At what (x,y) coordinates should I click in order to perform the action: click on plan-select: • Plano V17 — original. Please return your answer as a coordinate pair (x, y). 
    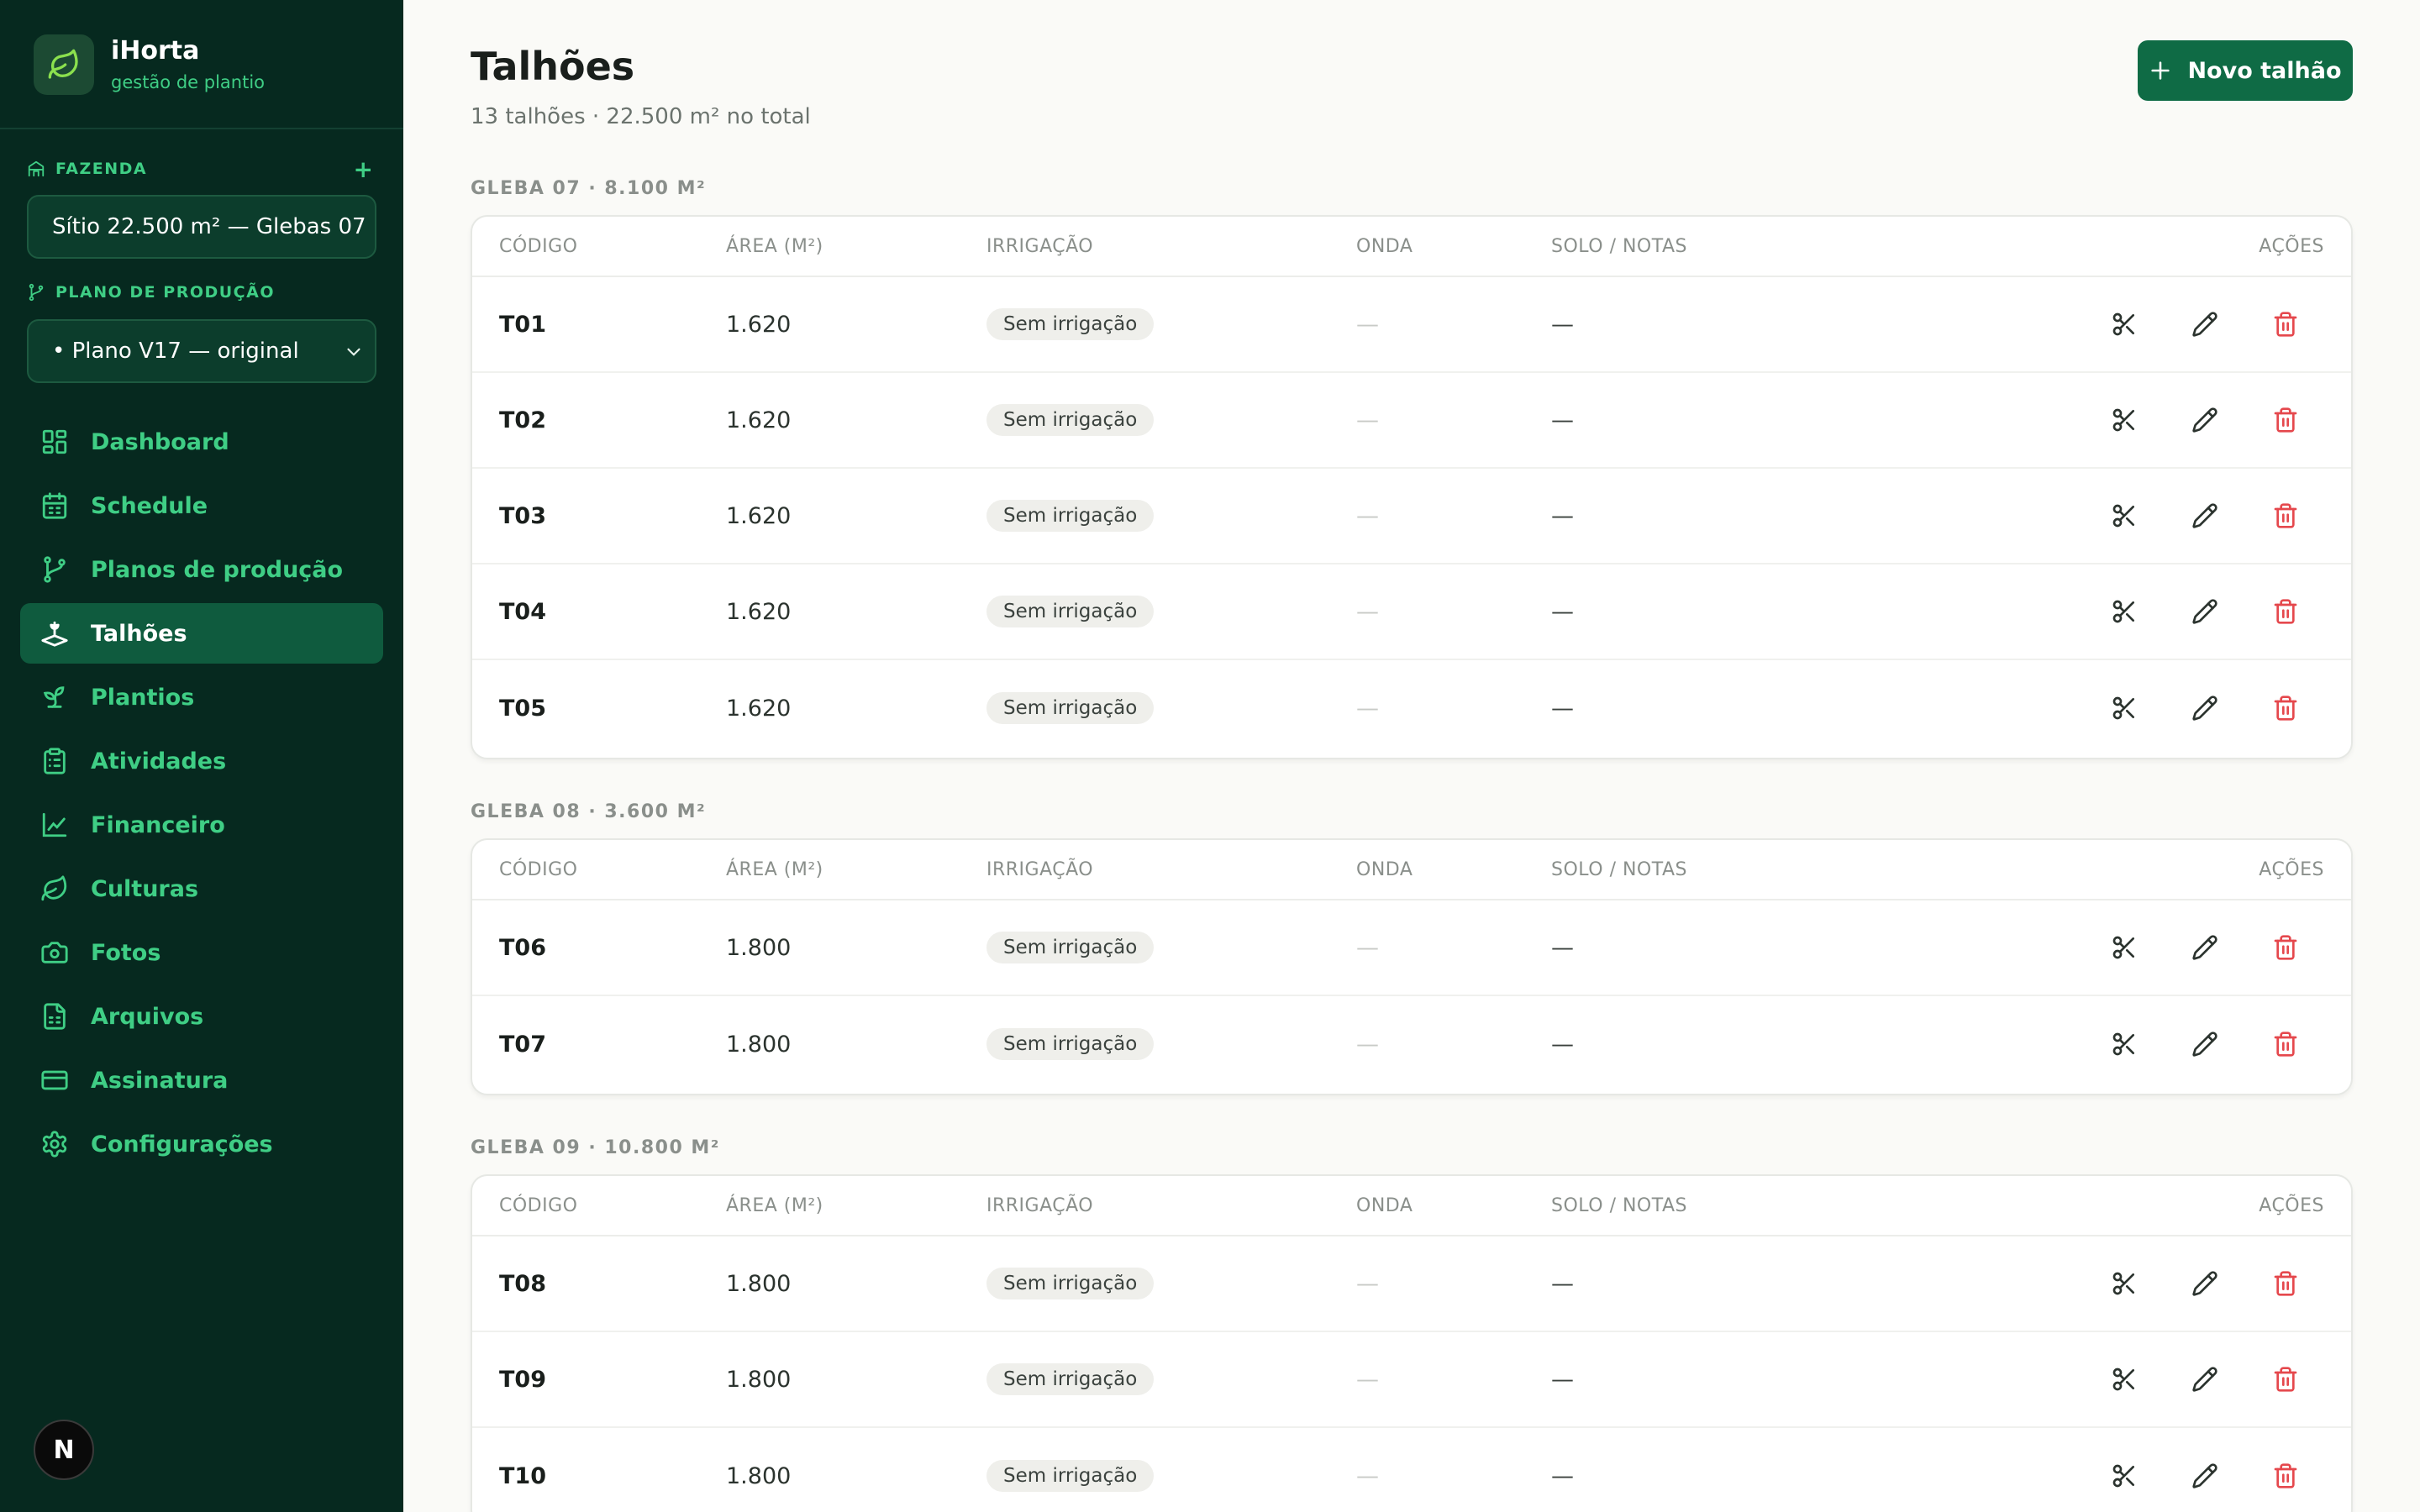
    Looking at the image, I should click on (202, 351).